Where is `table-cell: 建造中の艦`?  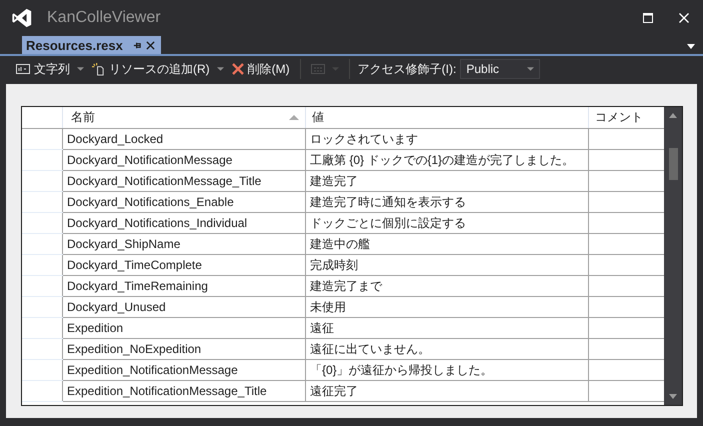
table-cell: 建造中の艦 is located at coordinates (447, 244).